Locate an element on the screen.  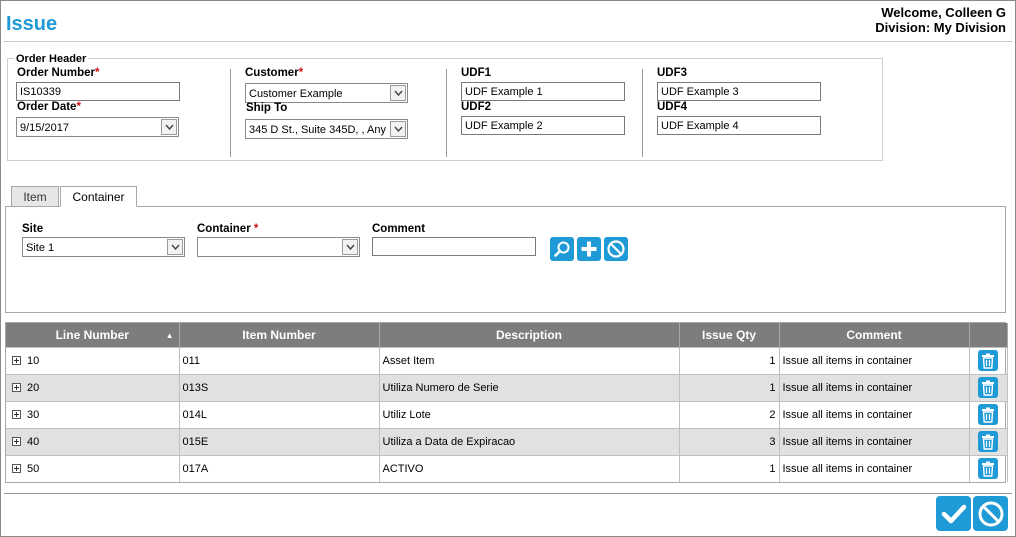
header-divider is located at coordinates (508, 41).